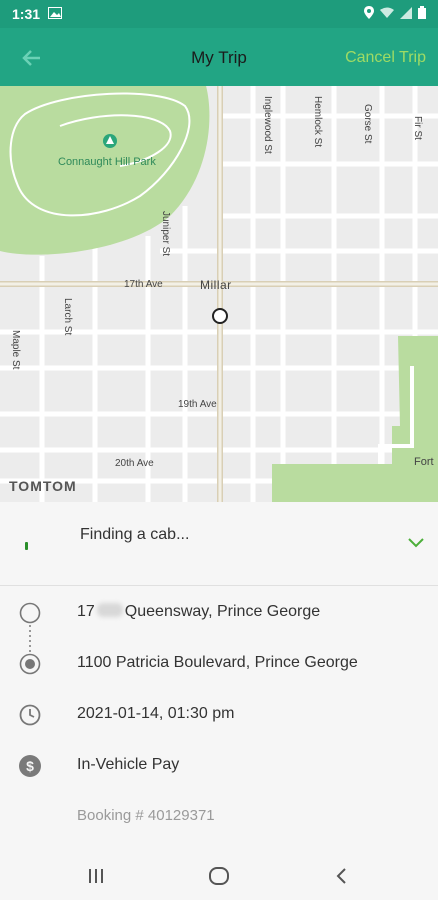 The height and width of the screenshot is (900, 438). Describe the element at coordinates (107, 162) in the screenshot. I see `park-label: Connaught Hill Park` at that location.